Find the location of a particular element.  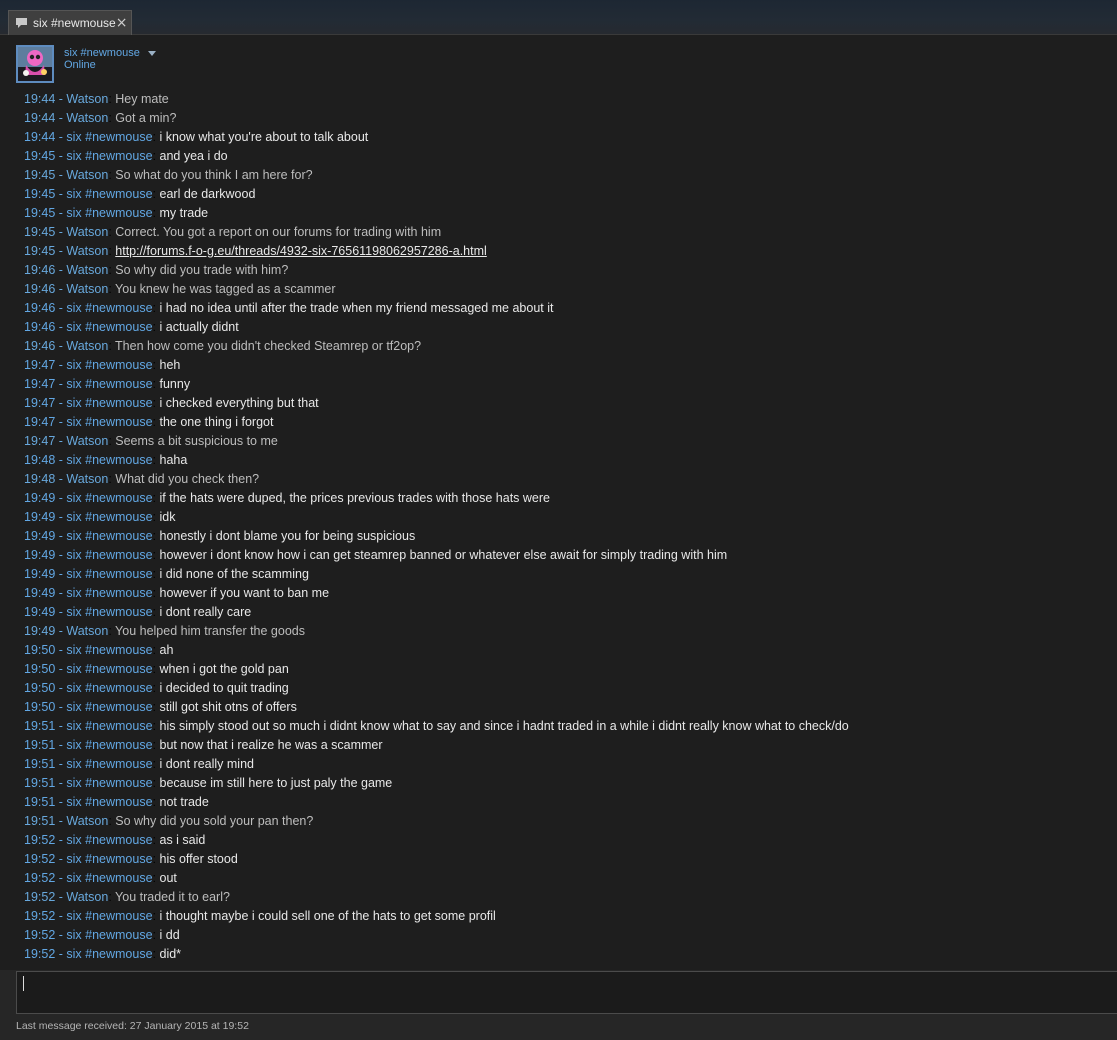

avatar is located at coordinates (35, 64).